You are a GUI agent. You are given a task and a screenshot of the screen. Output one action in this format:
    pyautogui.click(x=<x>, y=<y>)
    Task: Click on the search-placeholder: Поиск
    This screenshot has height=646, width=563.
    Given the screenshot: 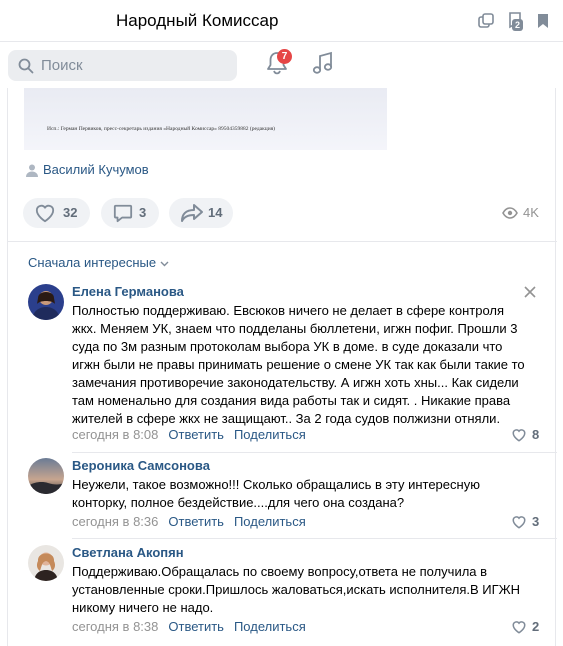 What is the action you would take?
    pyautogui.click(x=62, y=65)
    